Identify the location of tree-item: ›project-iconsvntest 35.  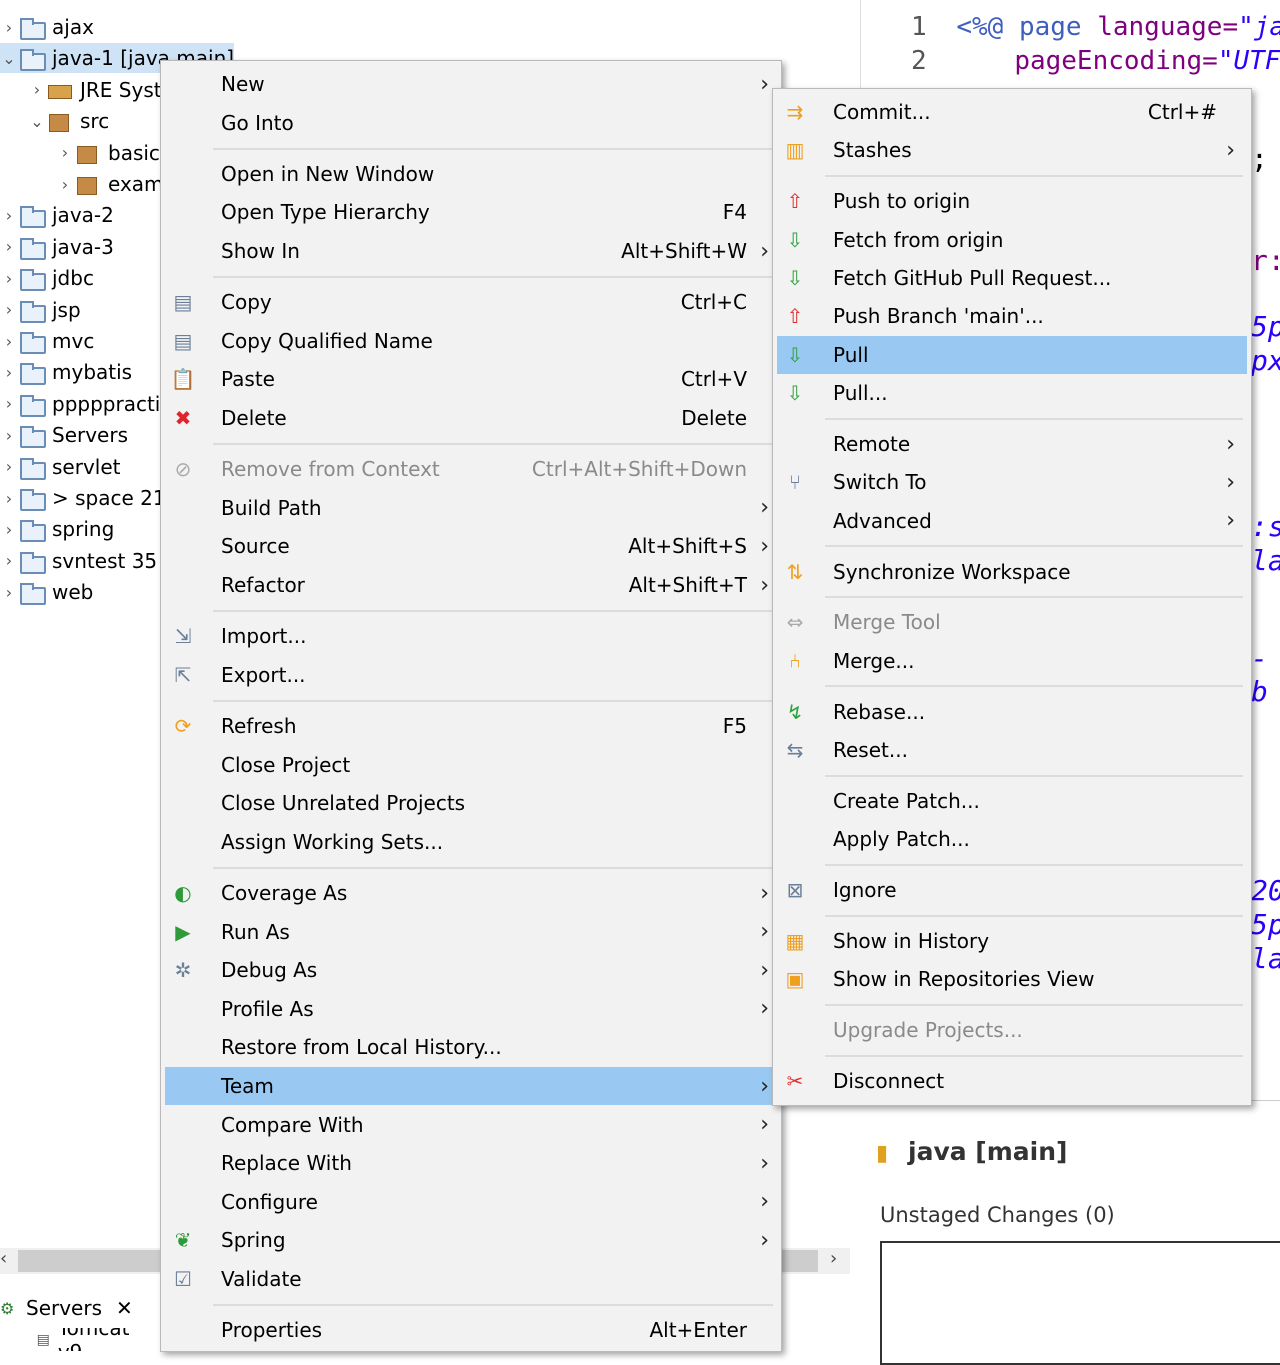
(78, 561).